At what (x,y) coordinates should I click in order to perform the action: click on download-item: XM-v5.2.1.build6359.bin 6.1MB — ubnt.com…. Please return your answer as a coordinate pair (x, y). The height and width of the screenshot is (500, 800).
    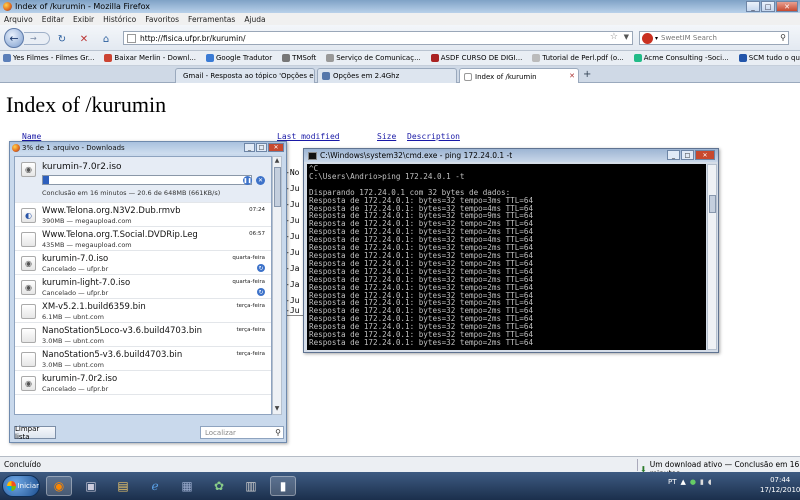
    Looking at the image, I should click on (143, 311).